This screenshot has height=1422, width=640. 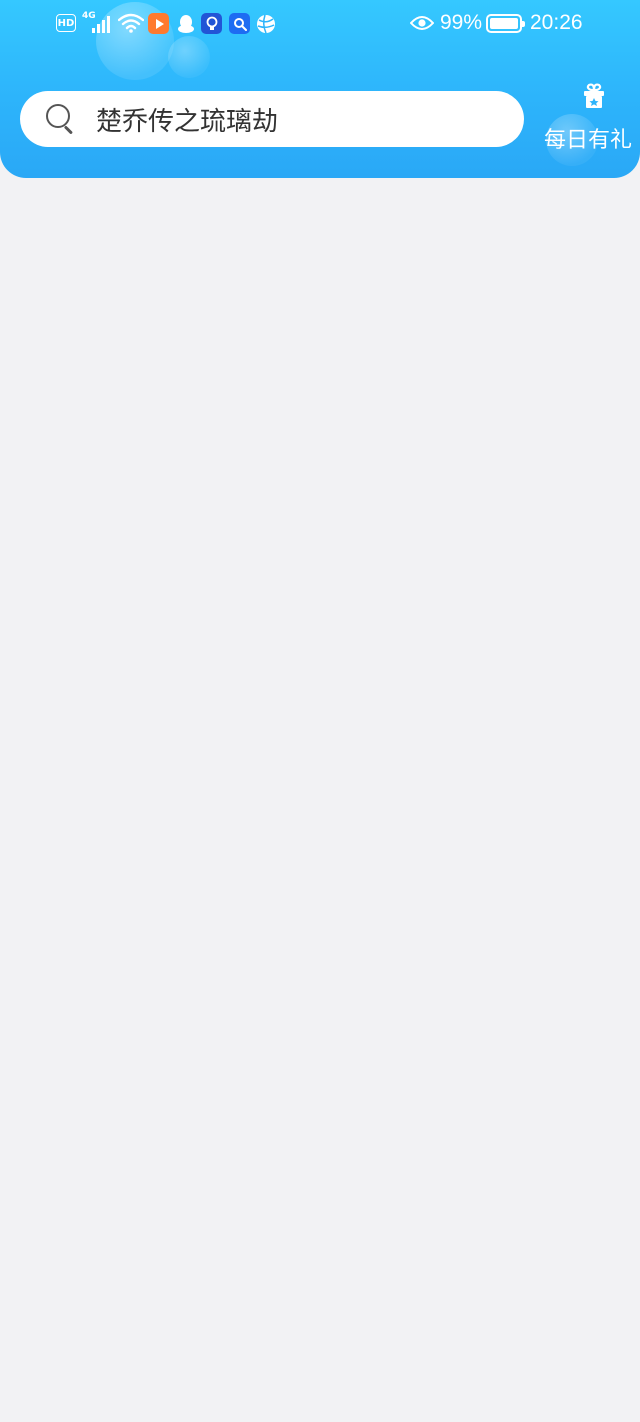 I want to click on daily-gift-button: 每日有礼, so click(x=590, y=118).